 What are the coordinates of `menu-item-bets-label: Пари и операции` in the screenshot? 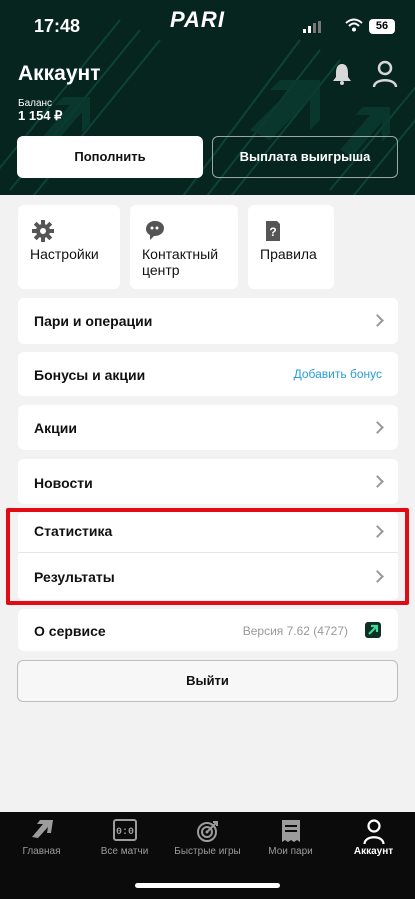 It's located at (93, 321).